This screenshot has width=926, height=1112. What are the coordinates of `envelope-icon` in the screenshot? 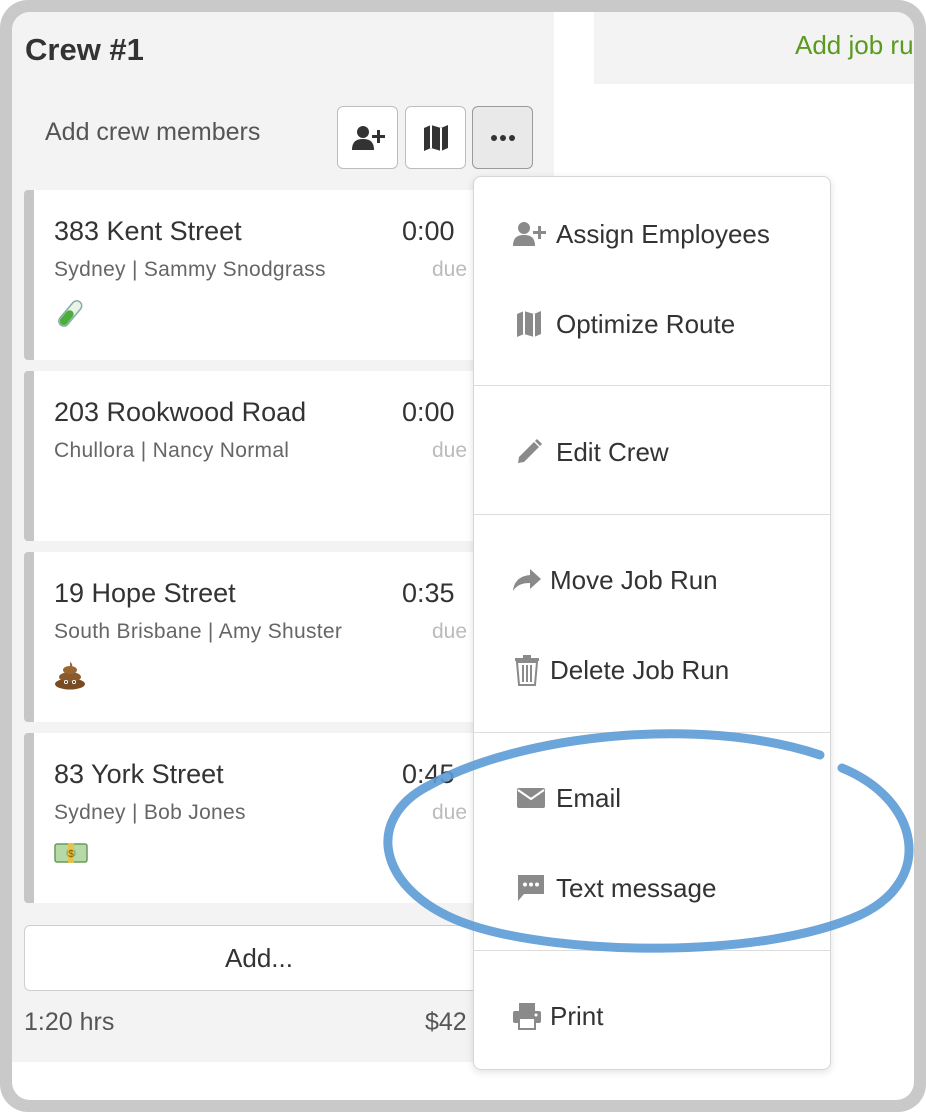 It's located at (531, 798).